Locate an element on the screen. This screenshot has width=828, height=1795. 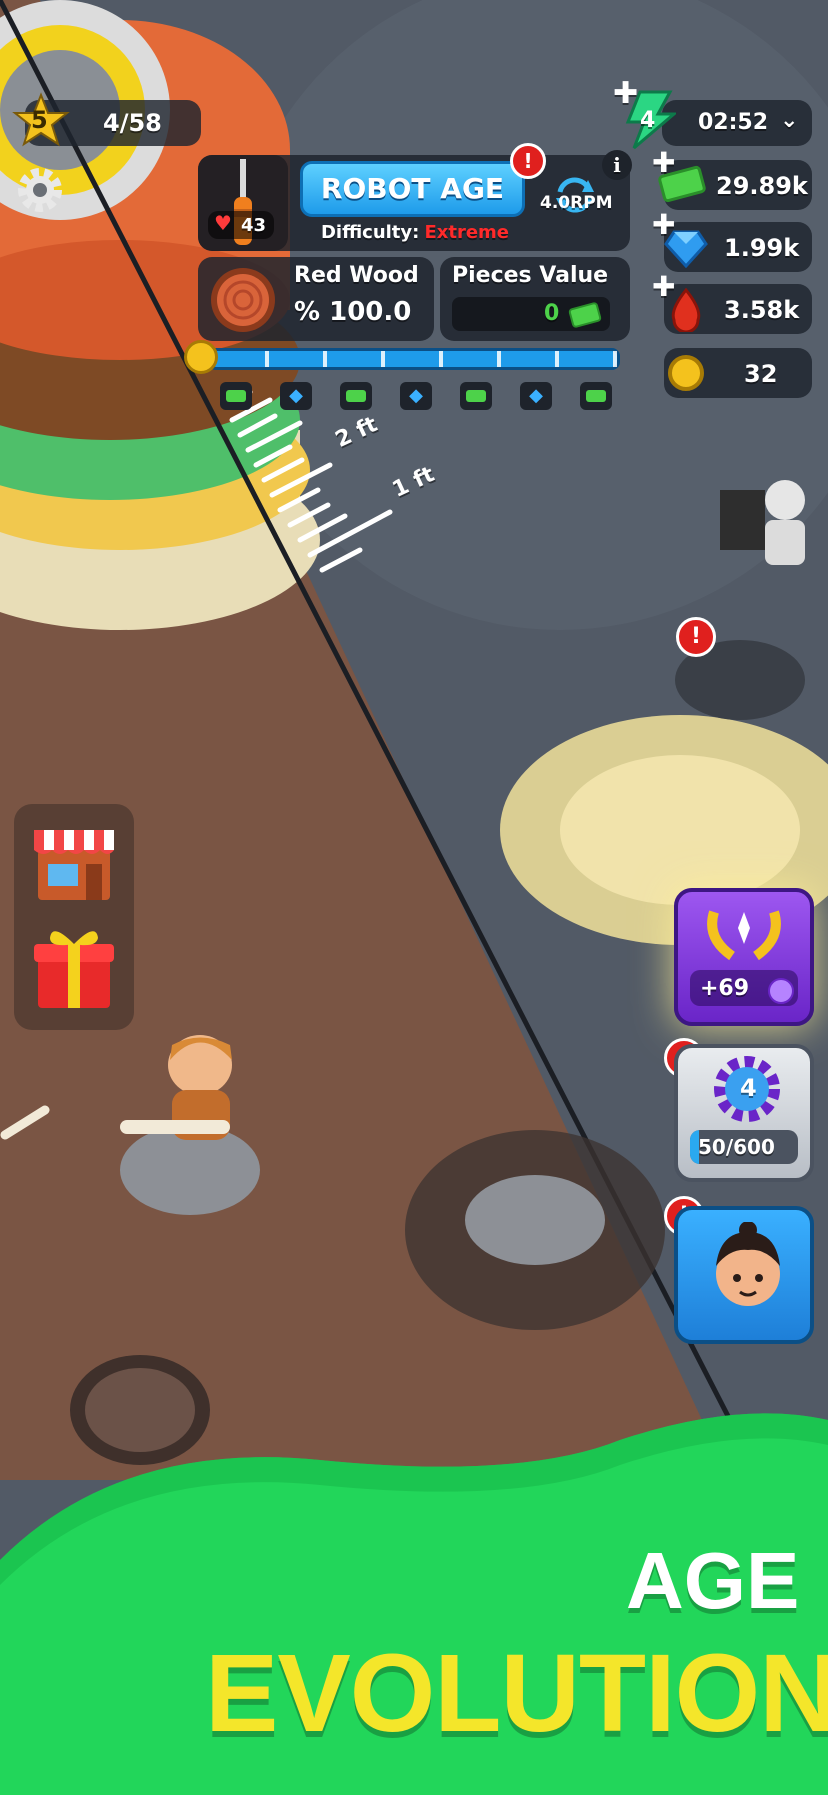
pieces-value-card: Pieces Value 0 is located at coordinates (535, 299).